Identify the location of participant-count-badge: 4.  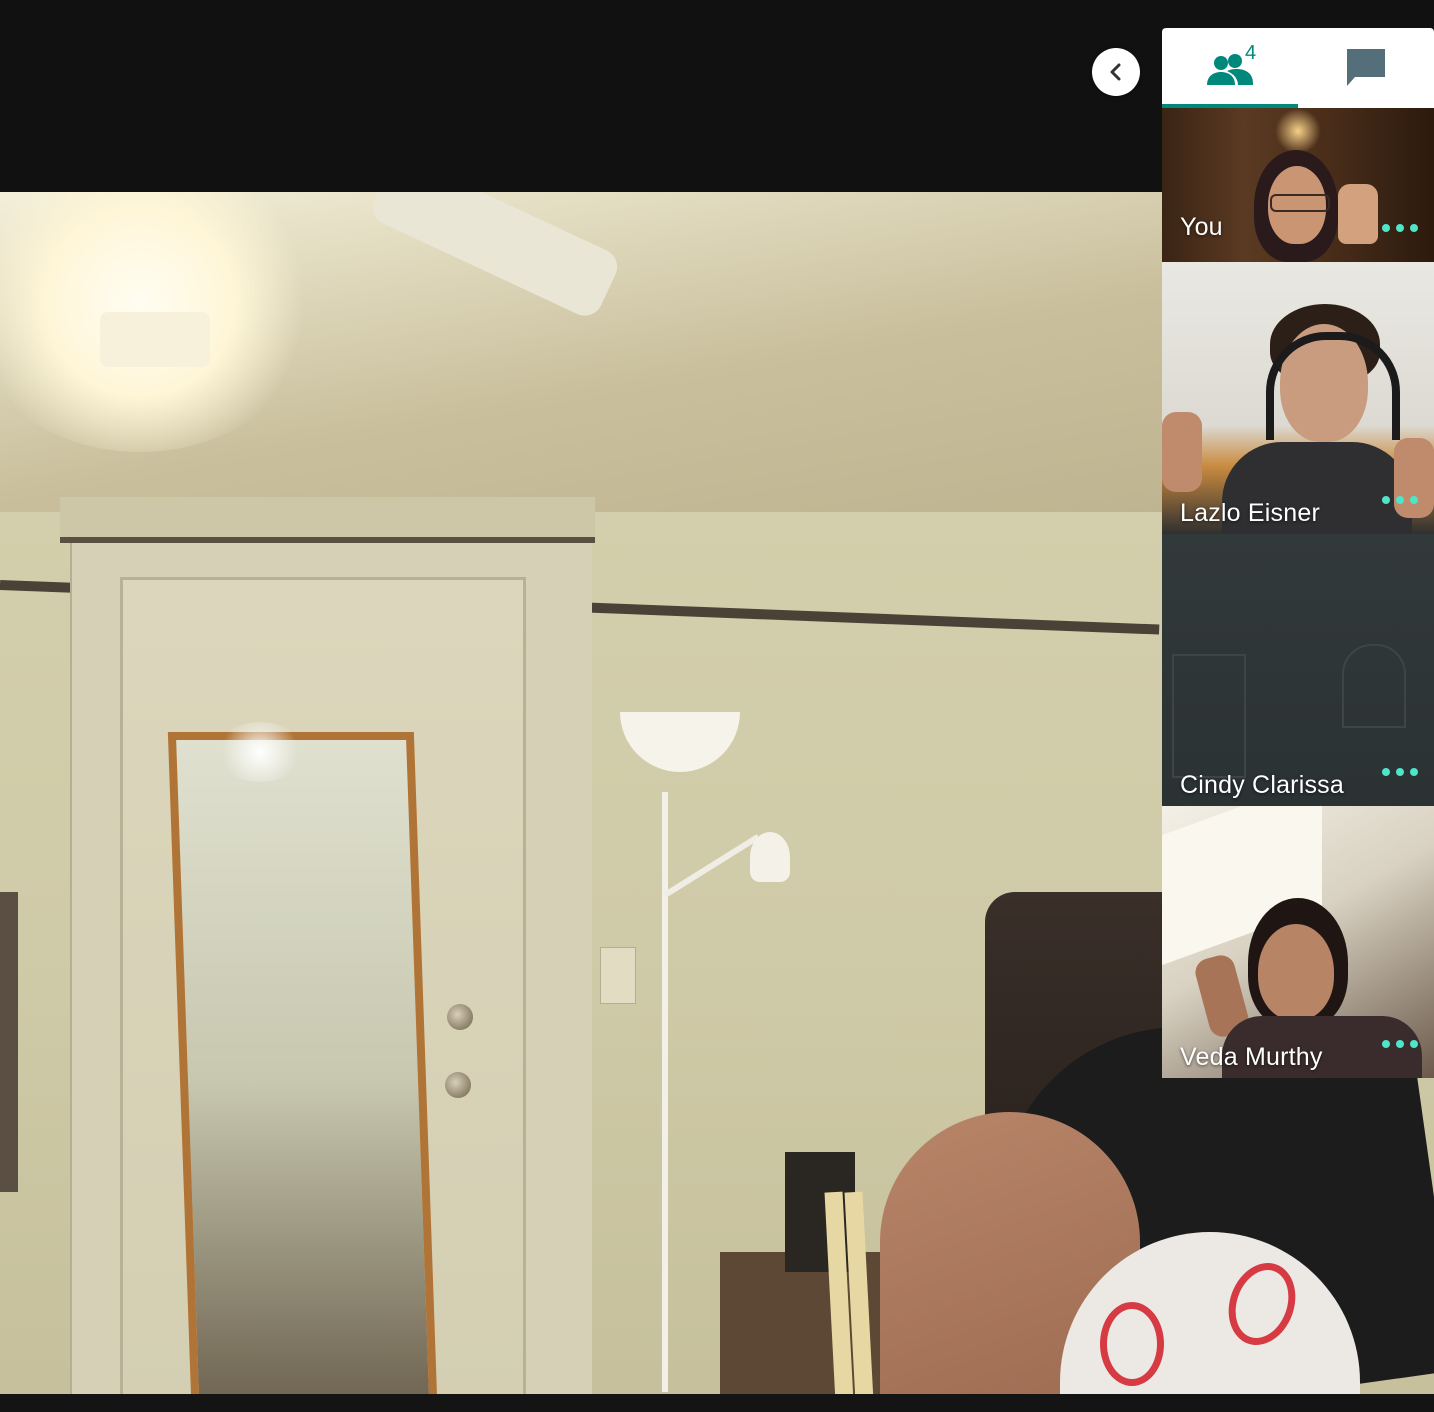
(1251, 53).